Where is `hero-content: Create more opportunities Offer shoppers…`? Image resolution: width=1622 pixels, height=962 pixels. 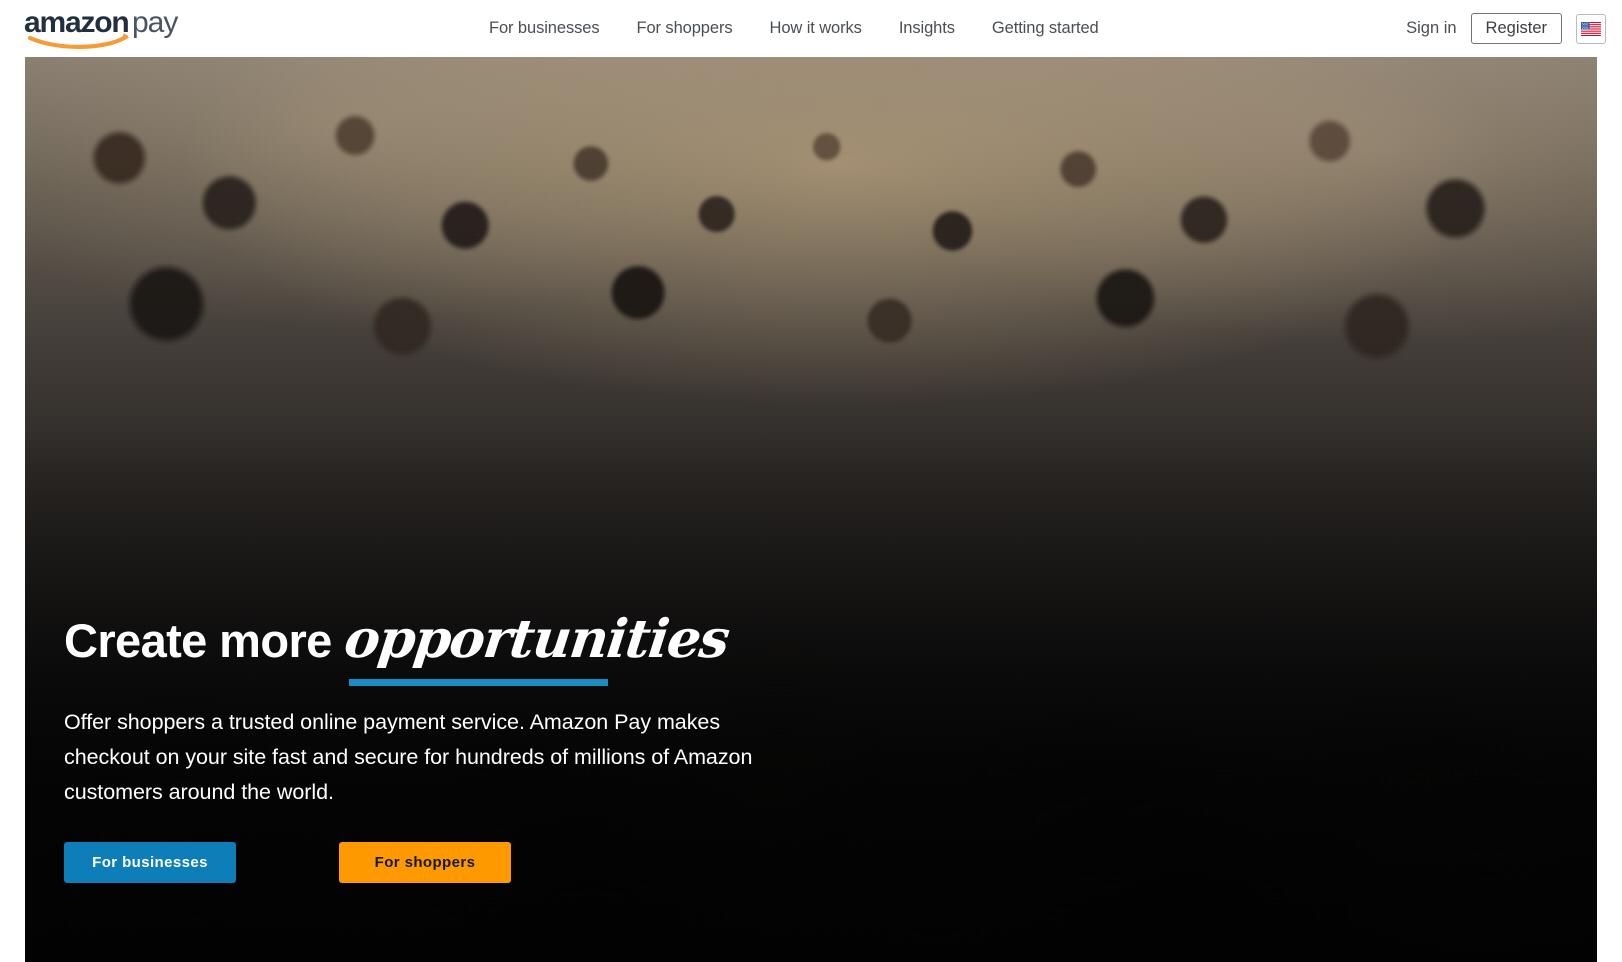
hero-content: Create more opportunities Offer shoppers… is located at coordinates (474, 745).